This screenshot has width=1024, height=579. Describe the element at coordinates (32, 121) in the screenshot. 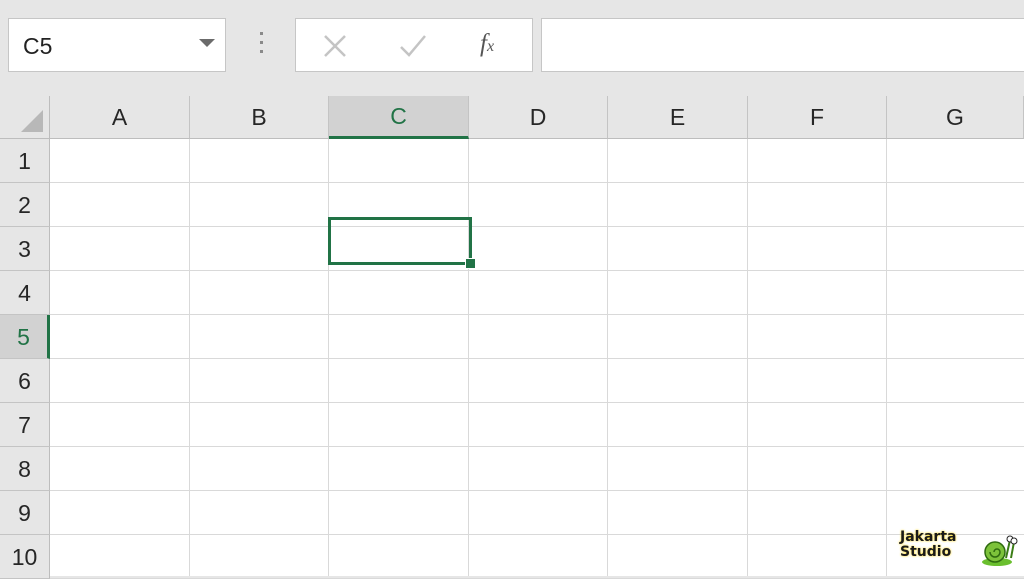

I see `select-all-triangle-icon` at that location.